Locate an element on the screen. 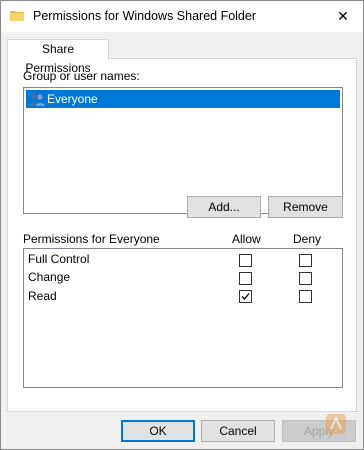 This screenshot has width=364, height=450. permission-change-label: Change is located at coordinates (49, 277).